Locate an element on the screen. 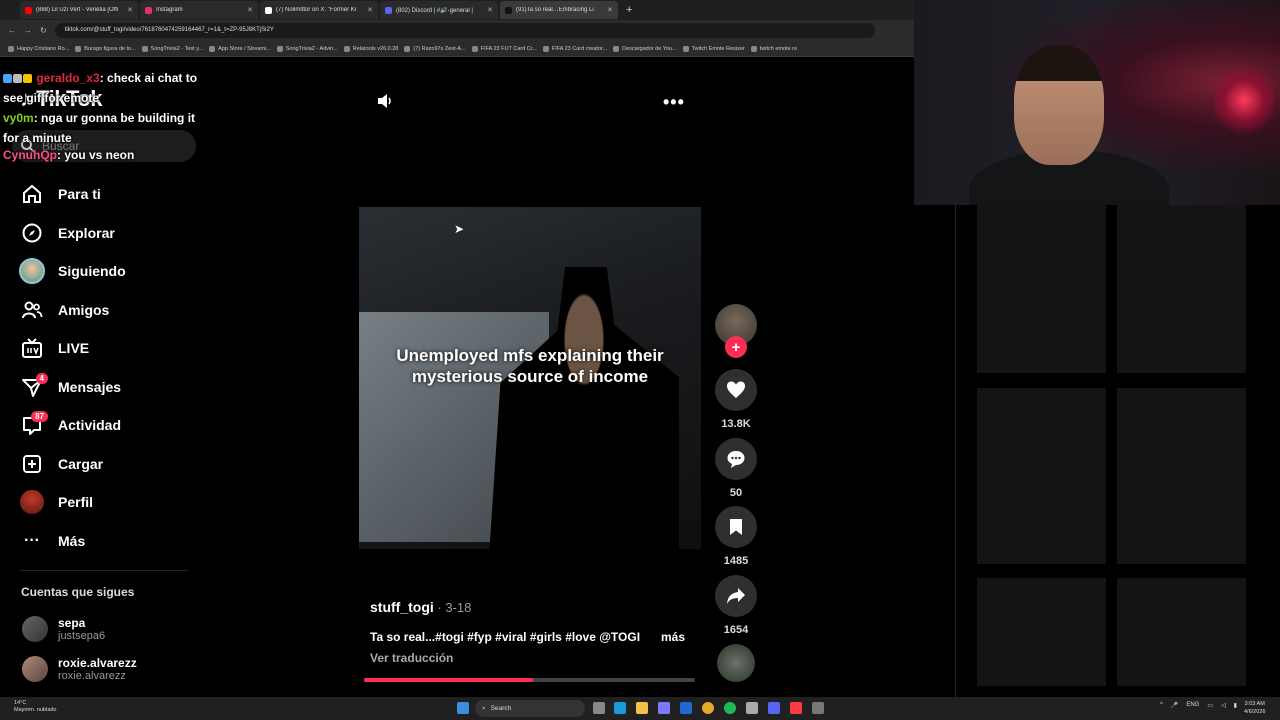 The image size is (1280, 720). video-progress-bar is located at coordinates (529, 680).